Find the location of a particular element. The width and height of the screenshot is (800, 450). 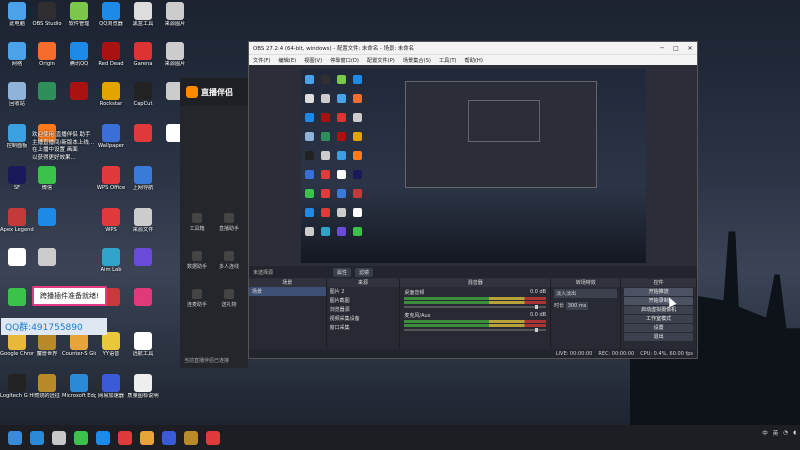

control-button: 退出 is located at coordinates (658, 337).